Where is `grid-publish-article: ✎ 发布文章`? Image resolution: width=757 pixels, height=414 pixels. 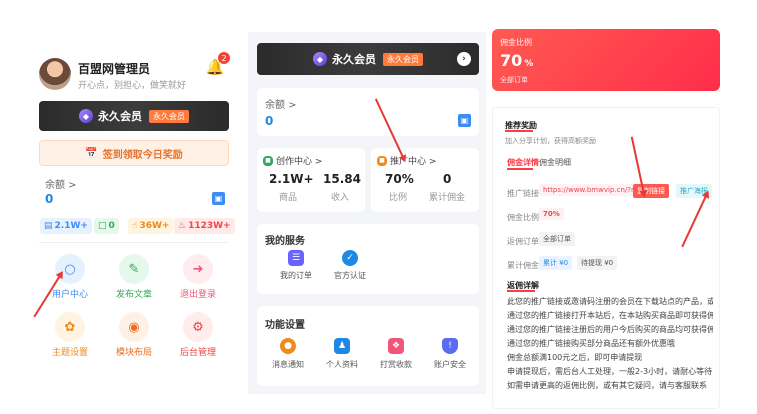
grid-publish-article: ✎ 发布文章 is located at coordinates (134, 278).